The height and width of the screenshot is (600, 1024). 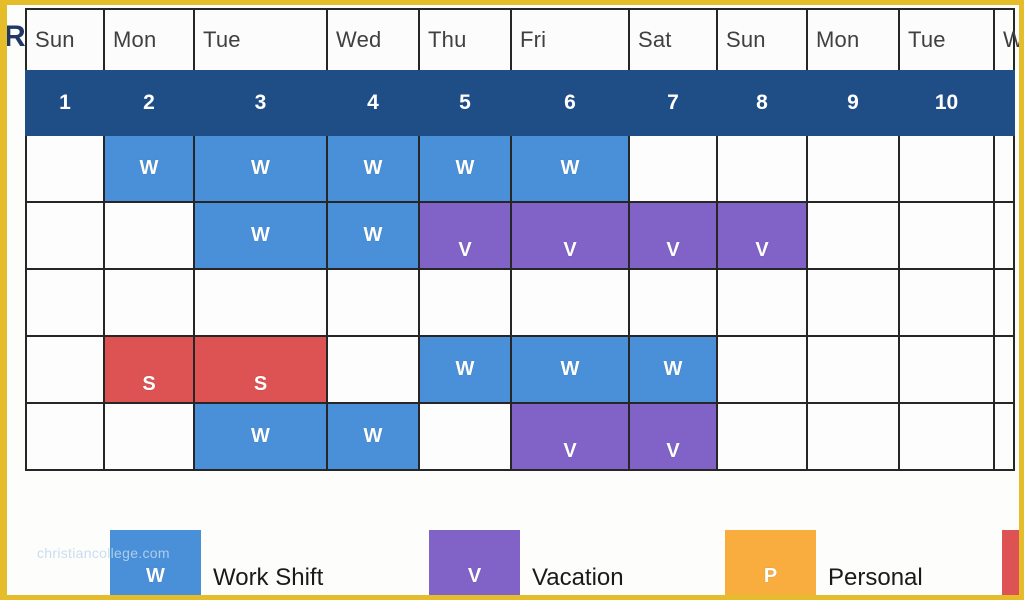 What do you see at coordinates (155, 562) in the screenshot?
I see `legend-swatch-work: W` at bounding box center [155, 562].